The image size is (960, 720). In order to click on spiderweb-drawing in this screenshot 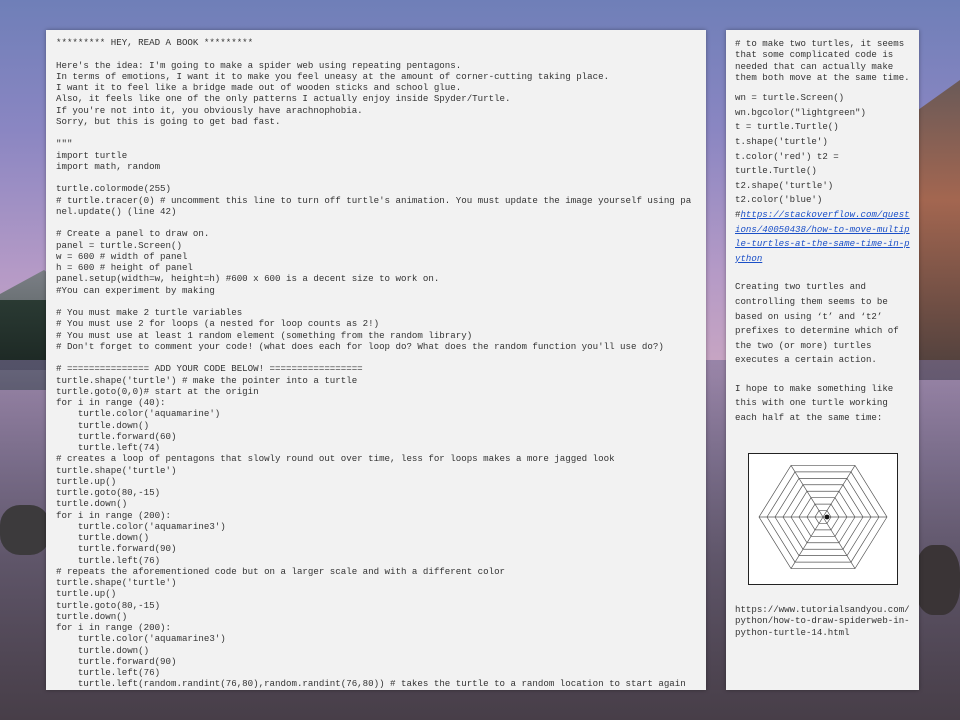, I will do `click(823, 516)`.